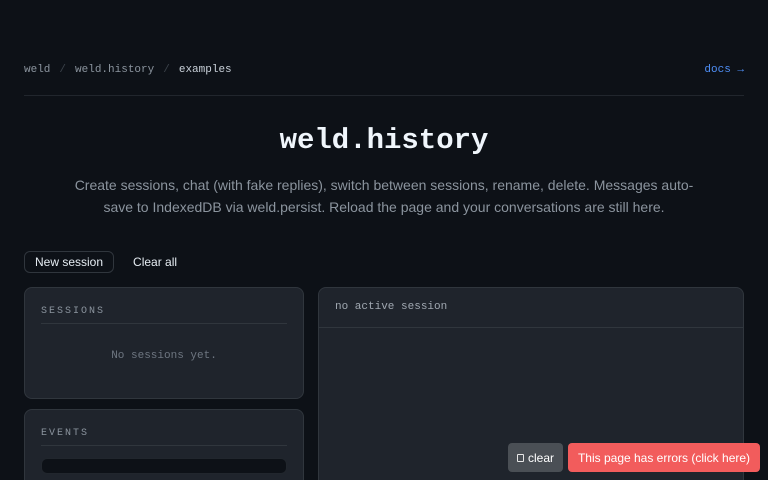 The image size is (768, 480). I want to click on page-title: weld.history, so click(384, 140).